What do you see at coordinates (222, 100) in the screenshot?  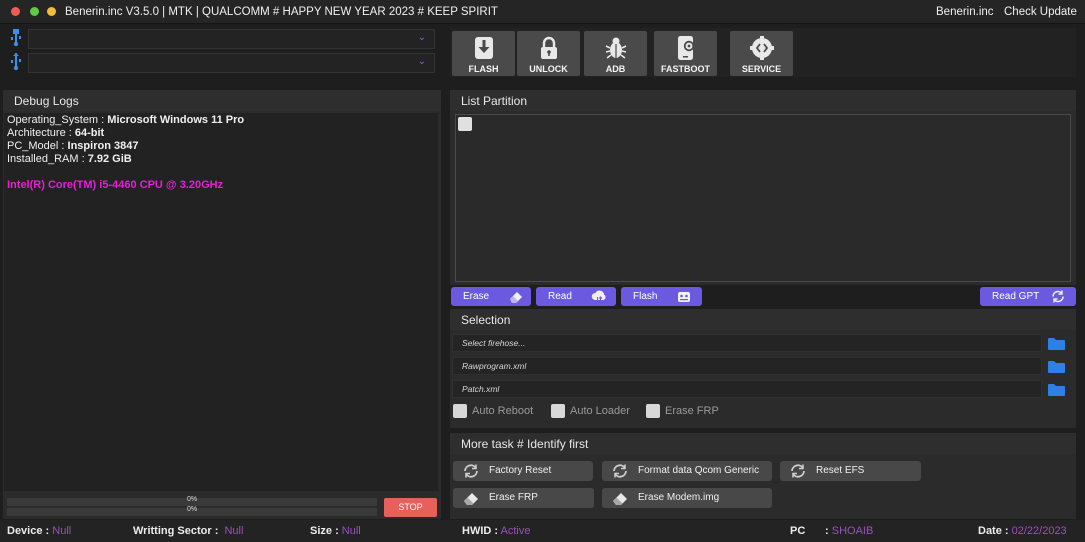 I see `debug-logs-header: Debug Logs` at bounding box center [222, 100].